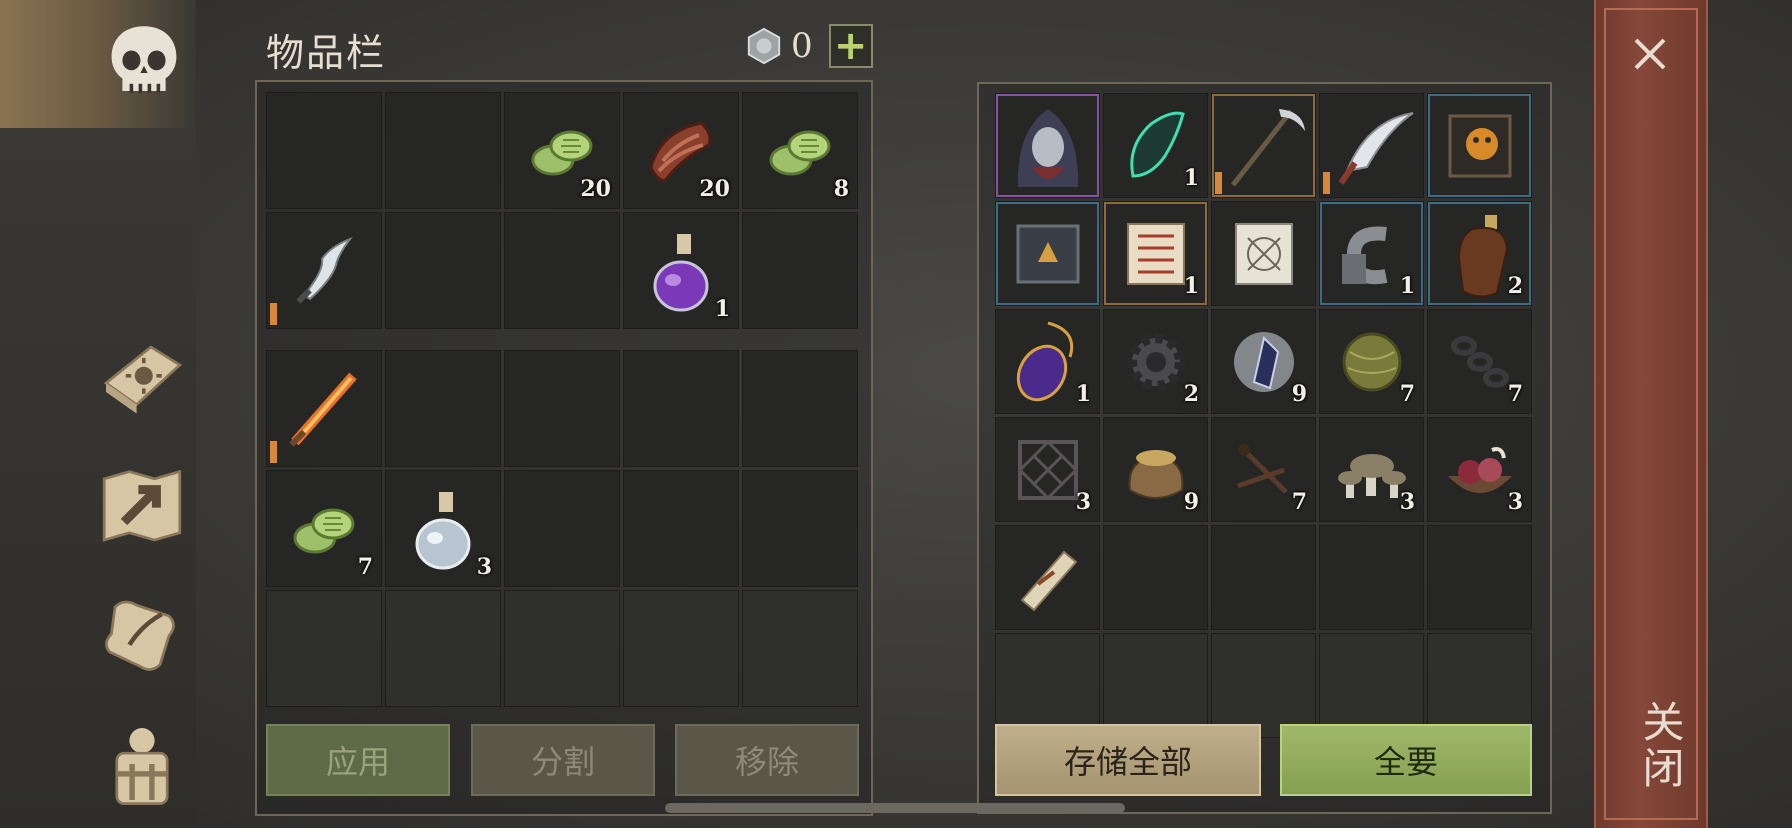 The width and height of the screenshot is (1792, 828). I want to click on currency-display: 0 +, so click(809, 46).